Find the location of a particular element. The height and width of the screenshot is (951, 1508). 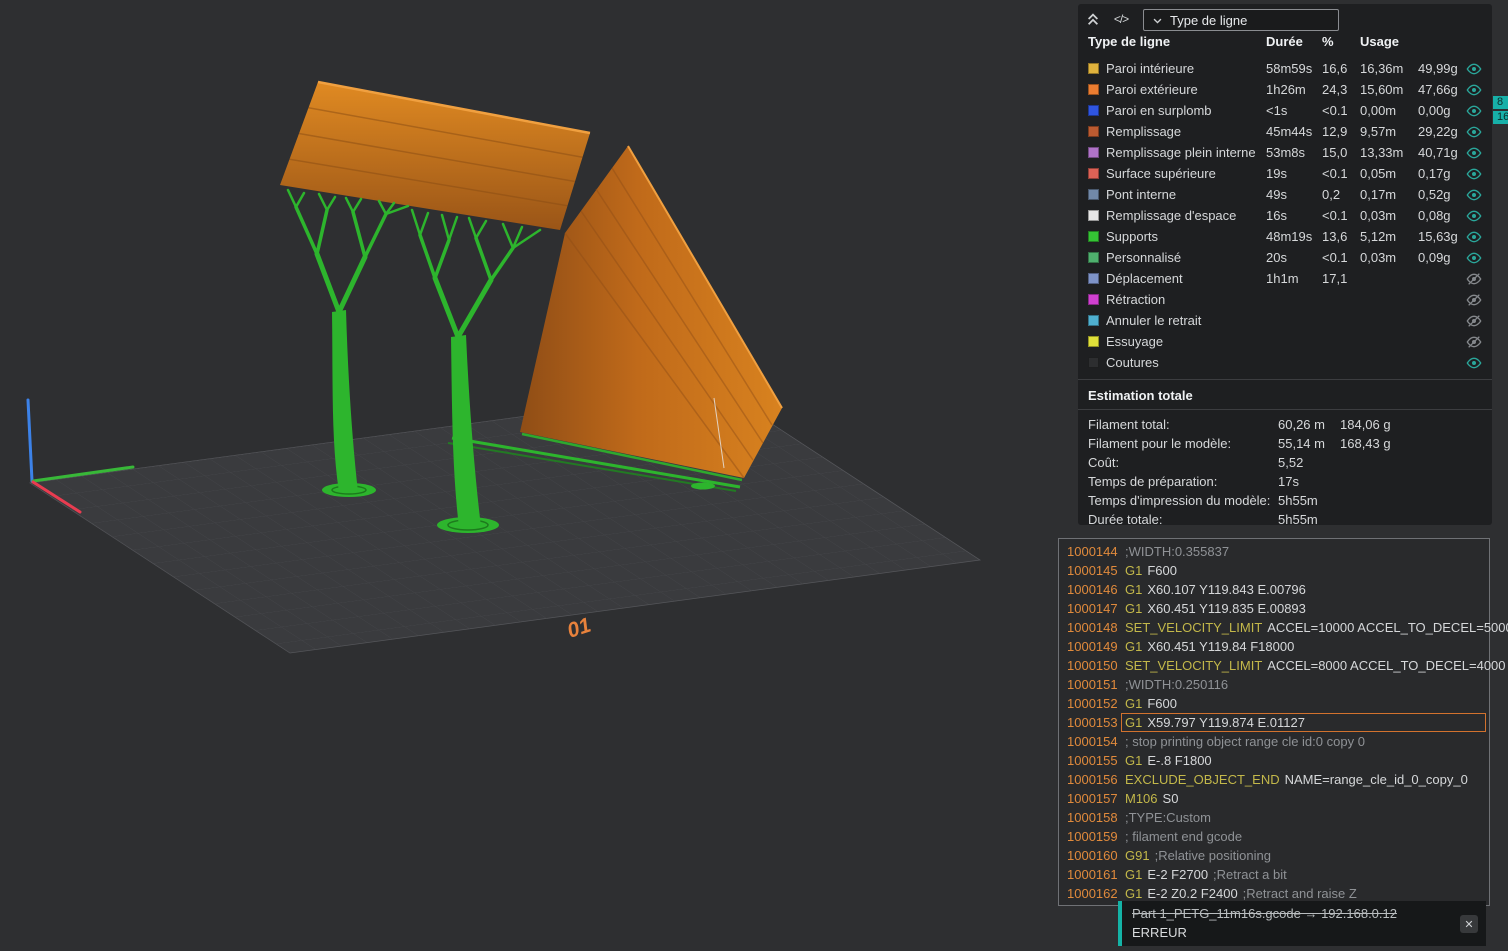

layer-badge: 16 is located at coordinates (1500, 117).